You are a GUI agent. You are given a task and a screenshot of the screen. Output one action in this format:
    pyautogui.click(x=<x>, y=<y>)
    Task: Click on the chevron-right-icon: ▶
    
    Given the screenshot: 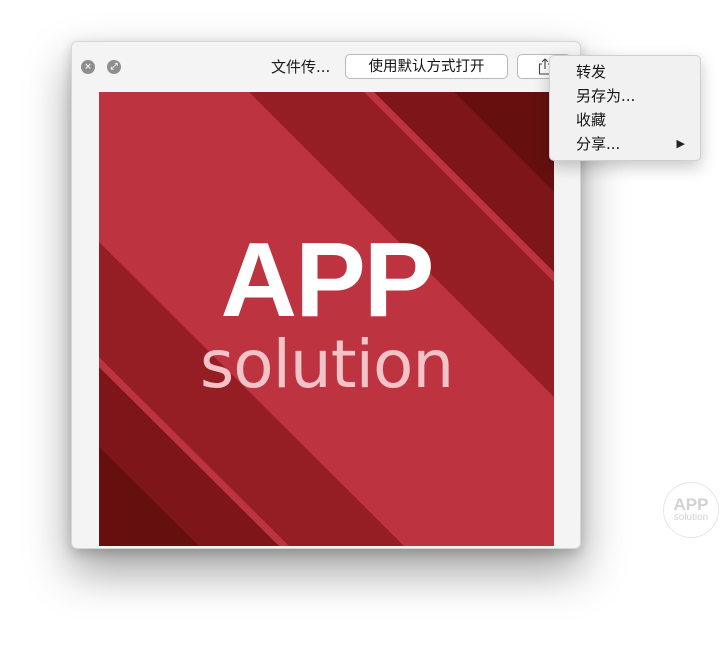 What is the action you would take?
    pyautogui.click(x=680, y=143)
    